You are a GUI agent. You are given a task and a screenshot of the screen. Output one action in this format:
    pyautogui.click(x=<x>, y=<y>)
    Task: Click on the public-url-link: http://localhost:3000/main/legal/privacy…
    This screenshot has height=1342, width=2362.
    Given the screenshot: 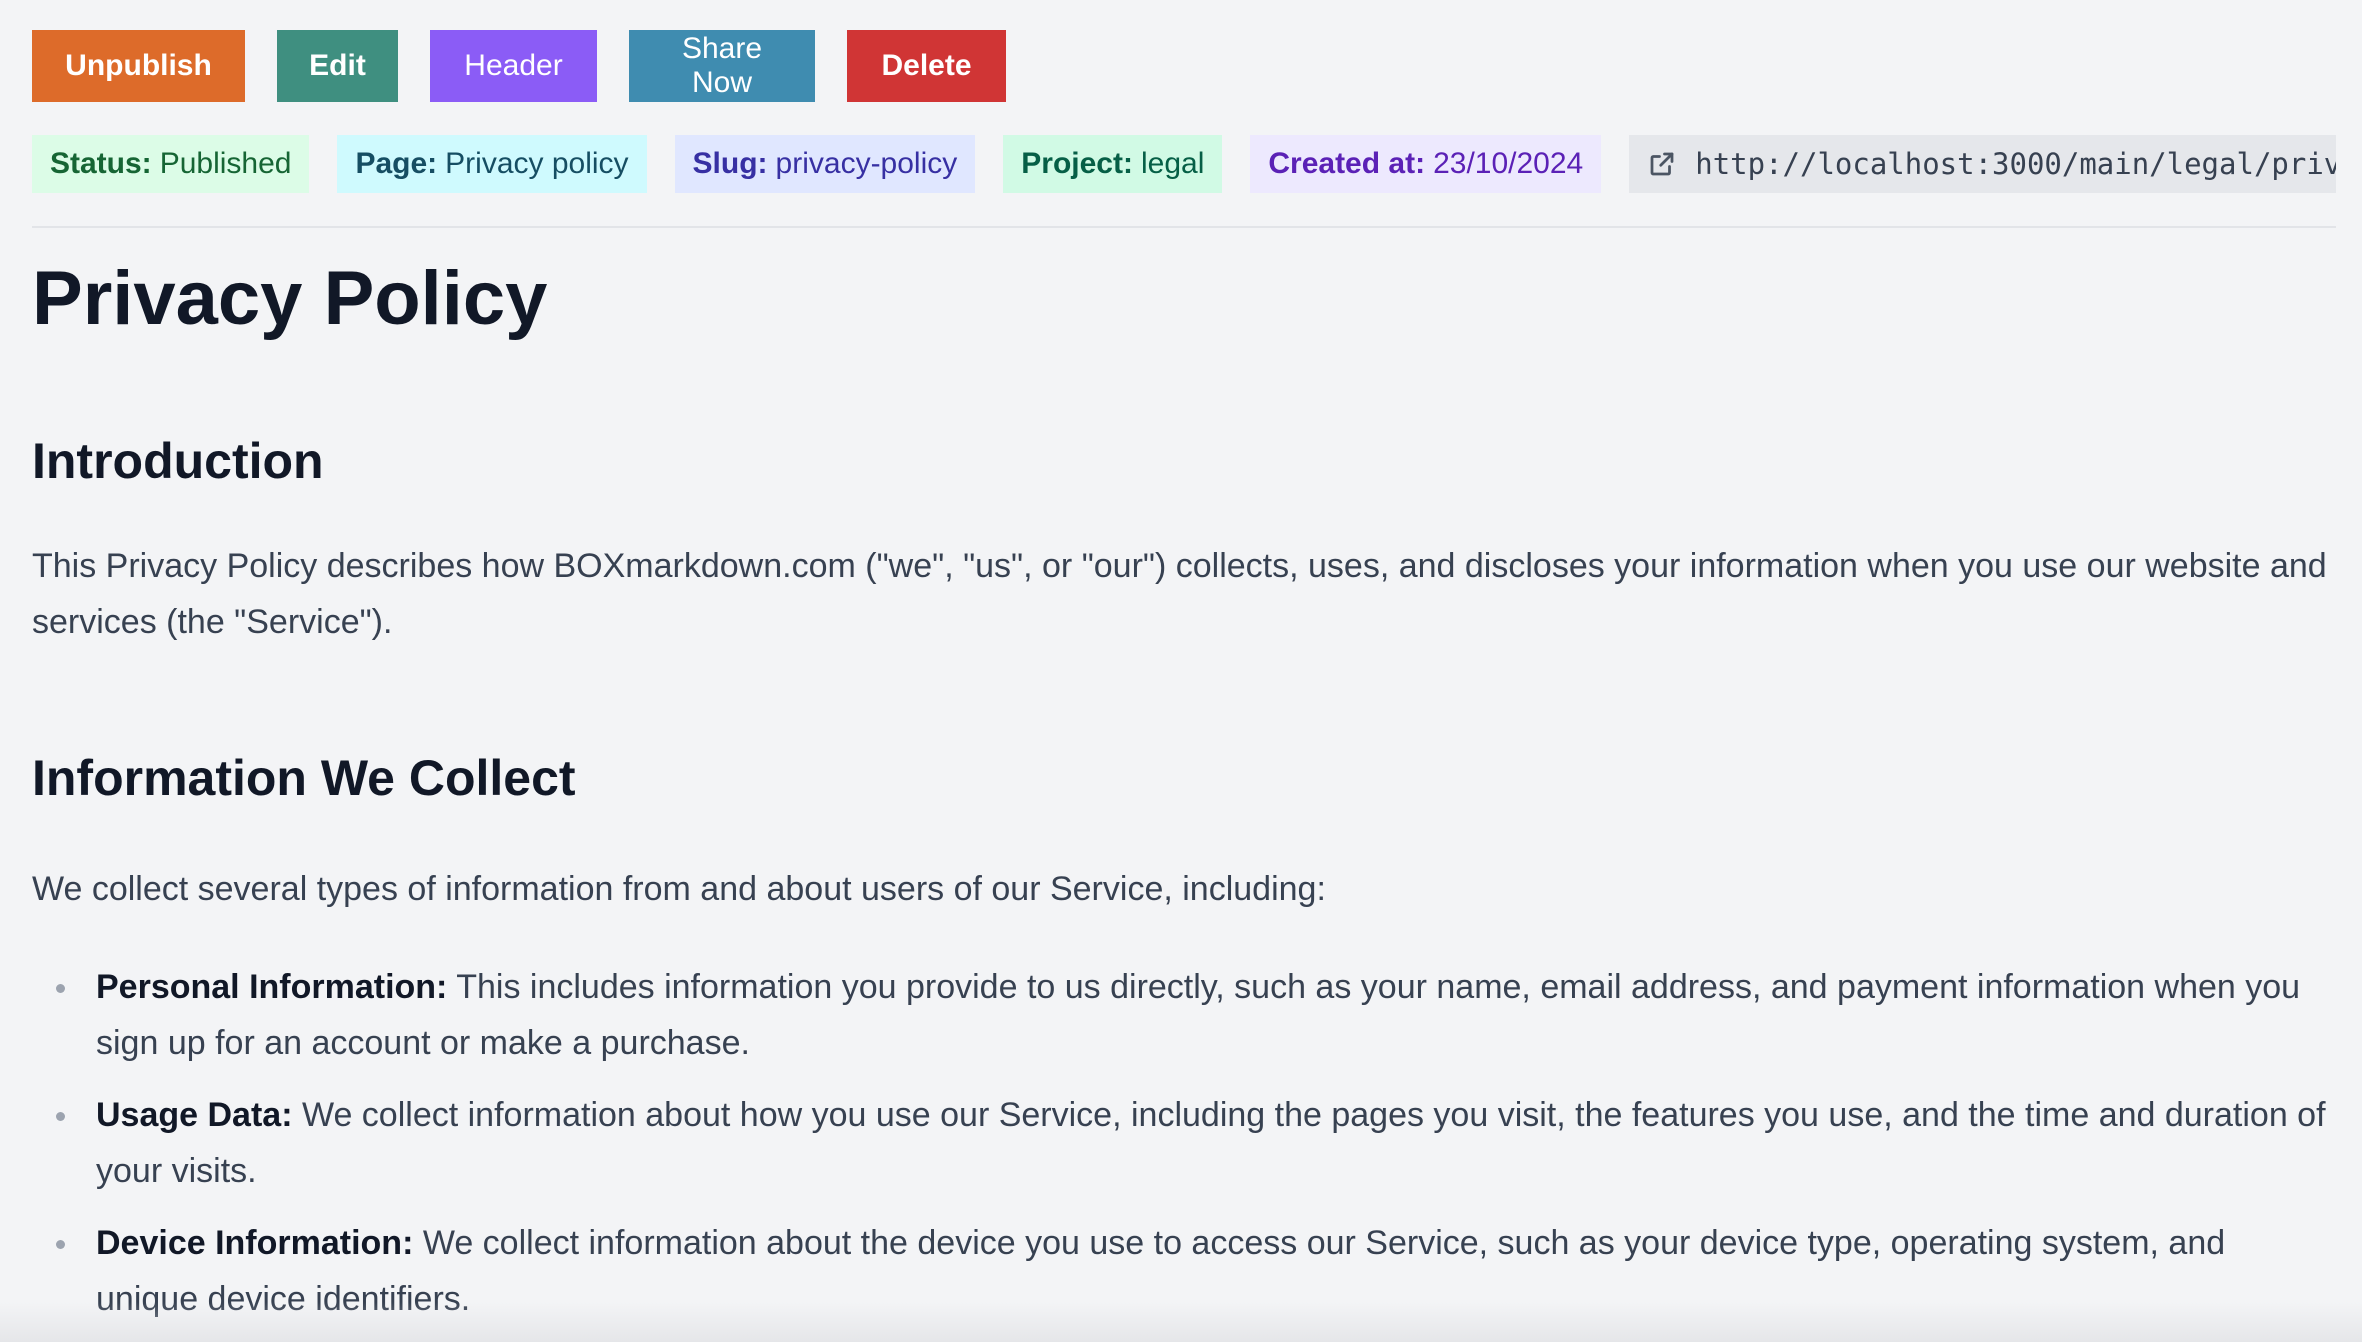 What is the action you would take?
    pyautogui.click(x=1982, y=164)
    